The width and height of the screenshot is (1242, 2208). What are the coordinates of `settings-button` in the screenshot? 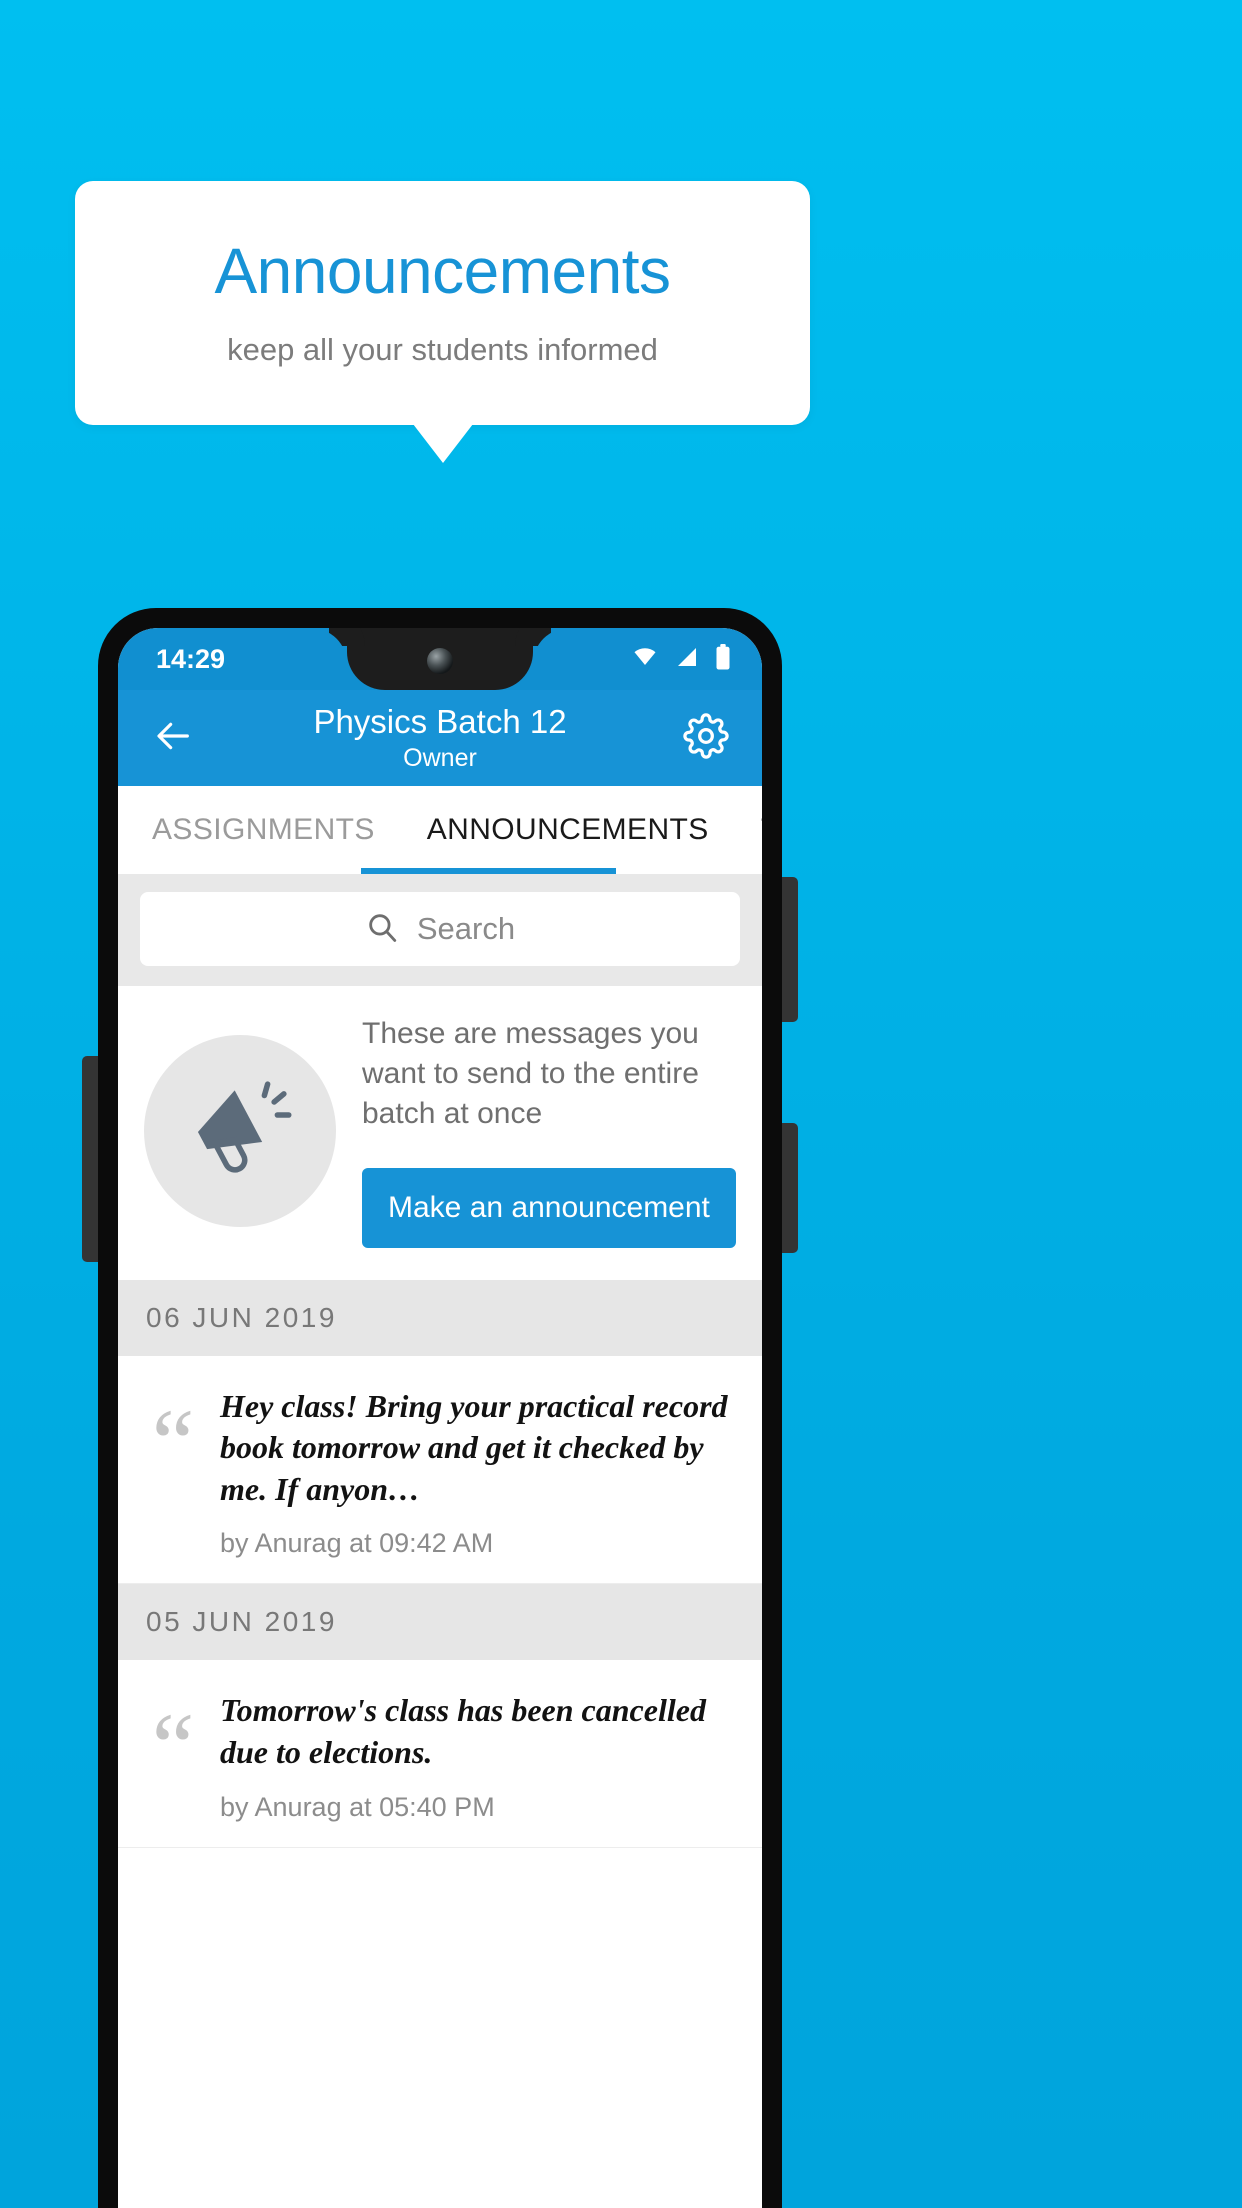 It's located at (706, 738).